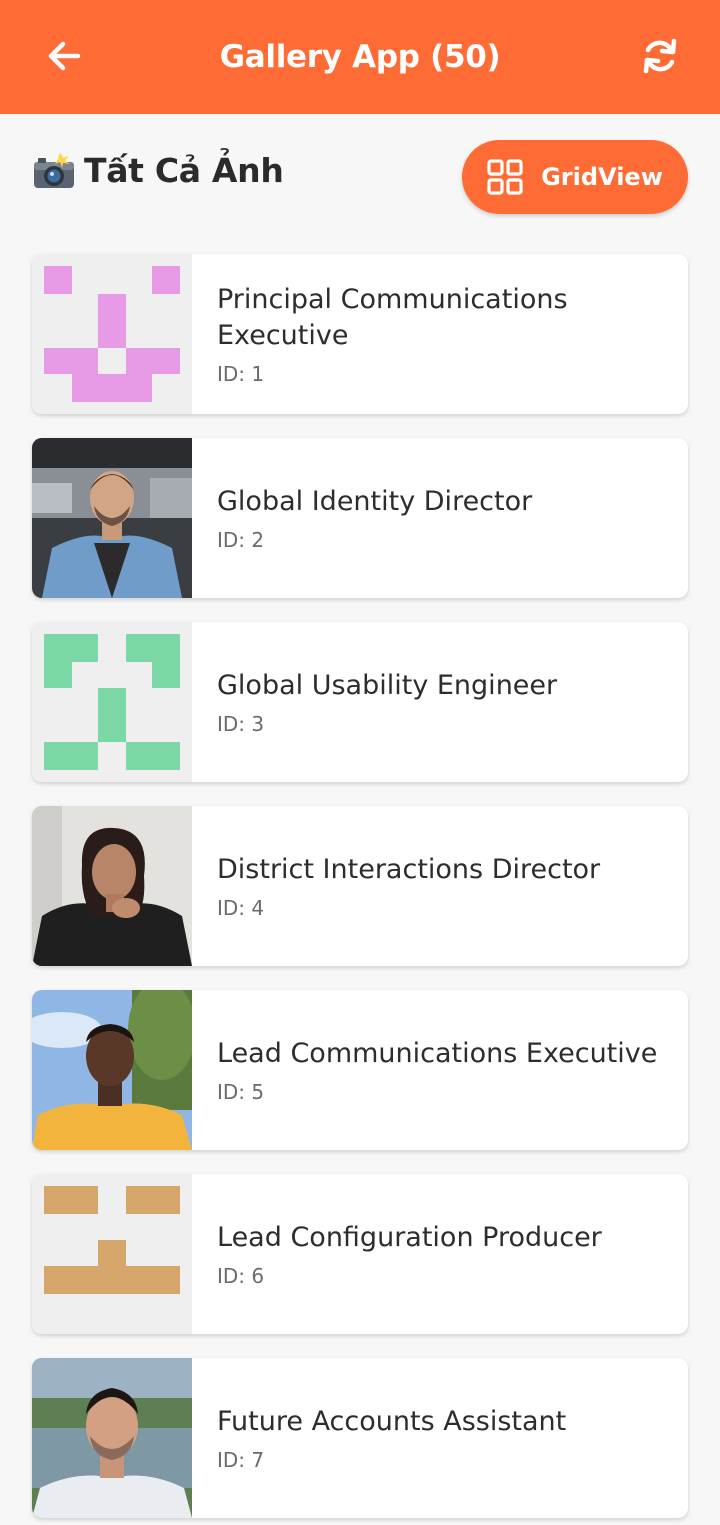 This screenshot has width=720, height=1525. Describe the element at coordinates (360, 702) in the screenshot. I see `list-item: Global Usability Engineer ID: 3` at that location.